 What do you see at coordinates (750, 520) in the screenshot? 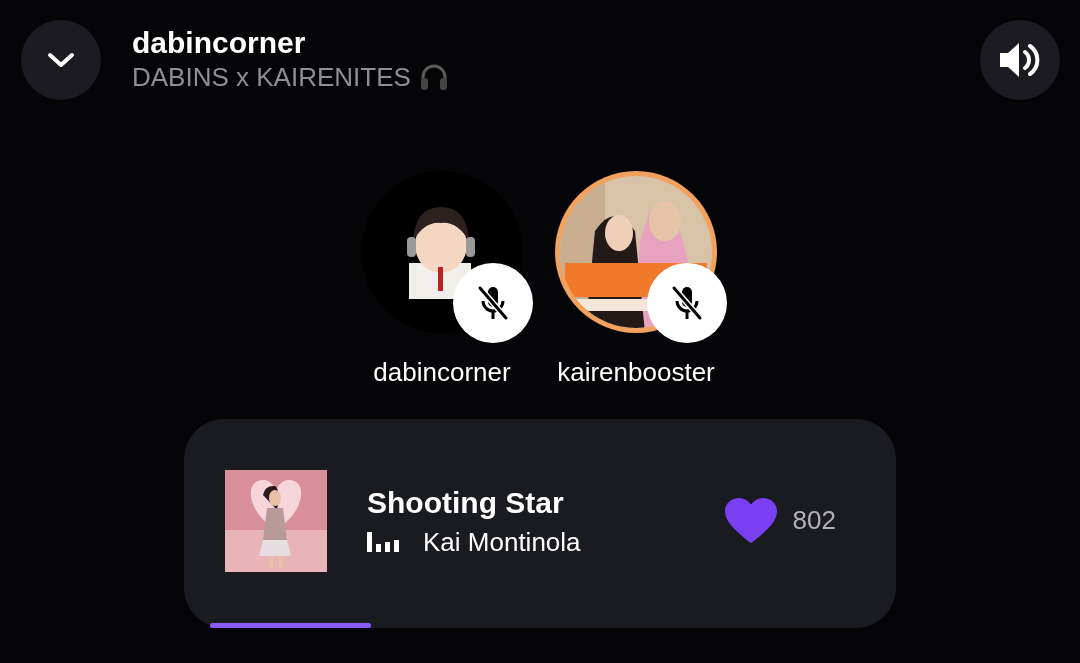
I see `heart-icon` at bounding box center [750, 520].